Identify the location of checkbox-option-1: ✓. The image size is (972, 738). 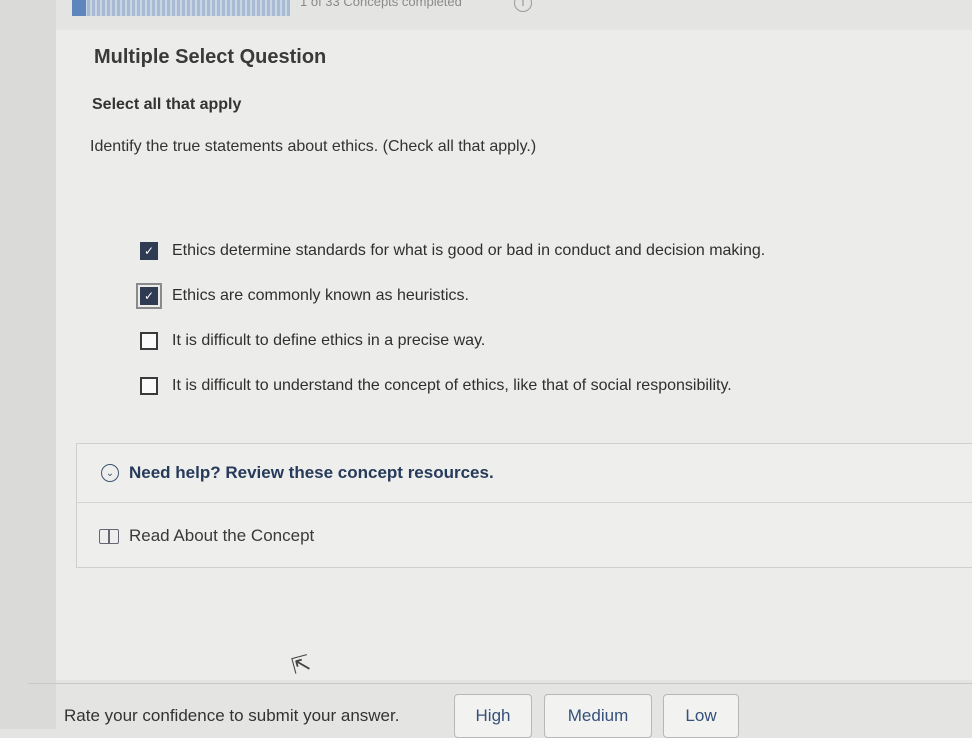
(149, 250).